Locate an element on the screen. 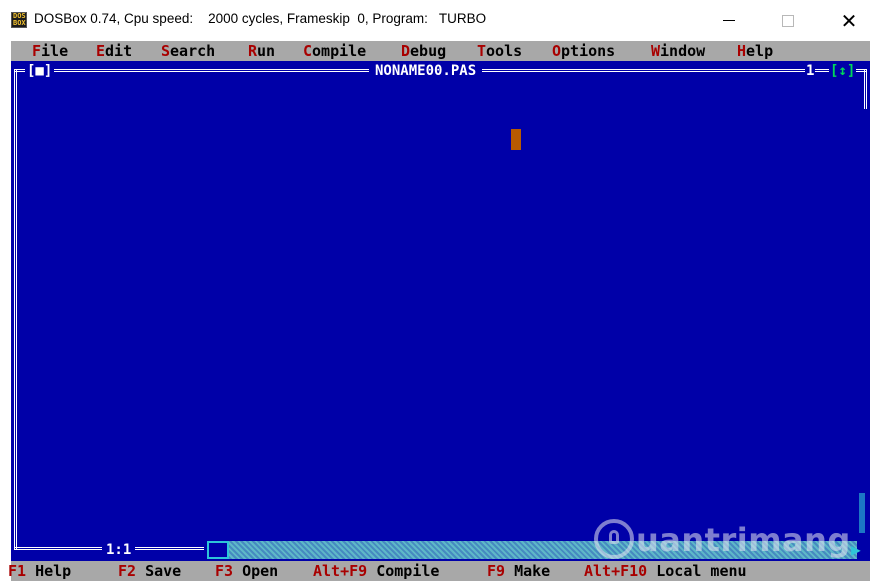 The height and width of the screenshot is (581, 870). watermark: uantrimang is located at coordinates (732, 540).